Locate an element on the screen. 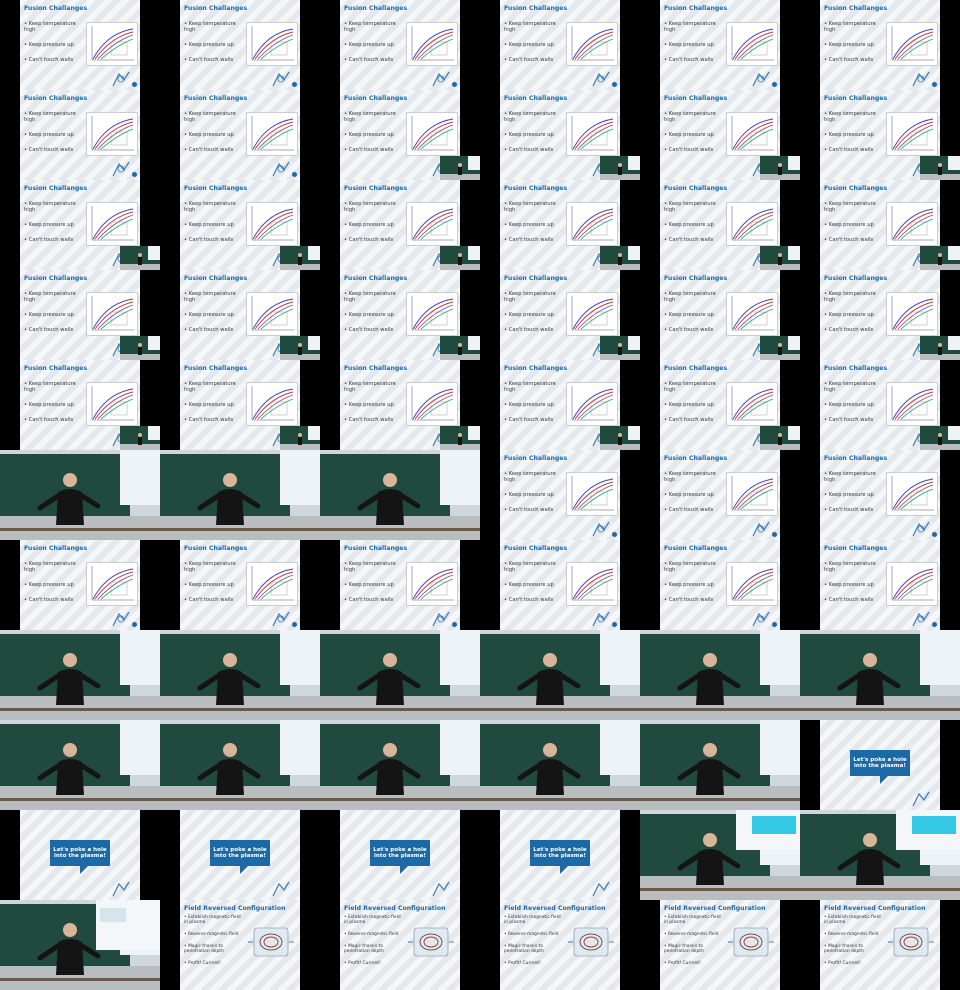 The image size is (960, 990). speaker-scene is located at coordinates (80, 945).